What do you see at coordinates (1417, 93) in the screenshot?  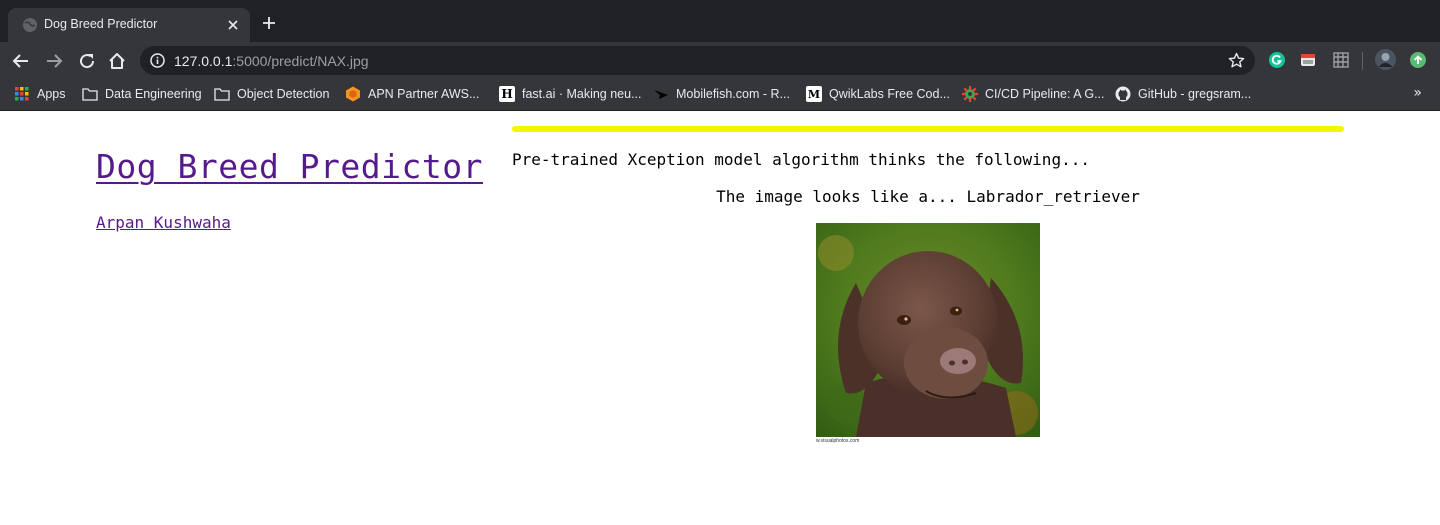 I see `more-bookmarks-button: »` at bounding box center [1417, 93].